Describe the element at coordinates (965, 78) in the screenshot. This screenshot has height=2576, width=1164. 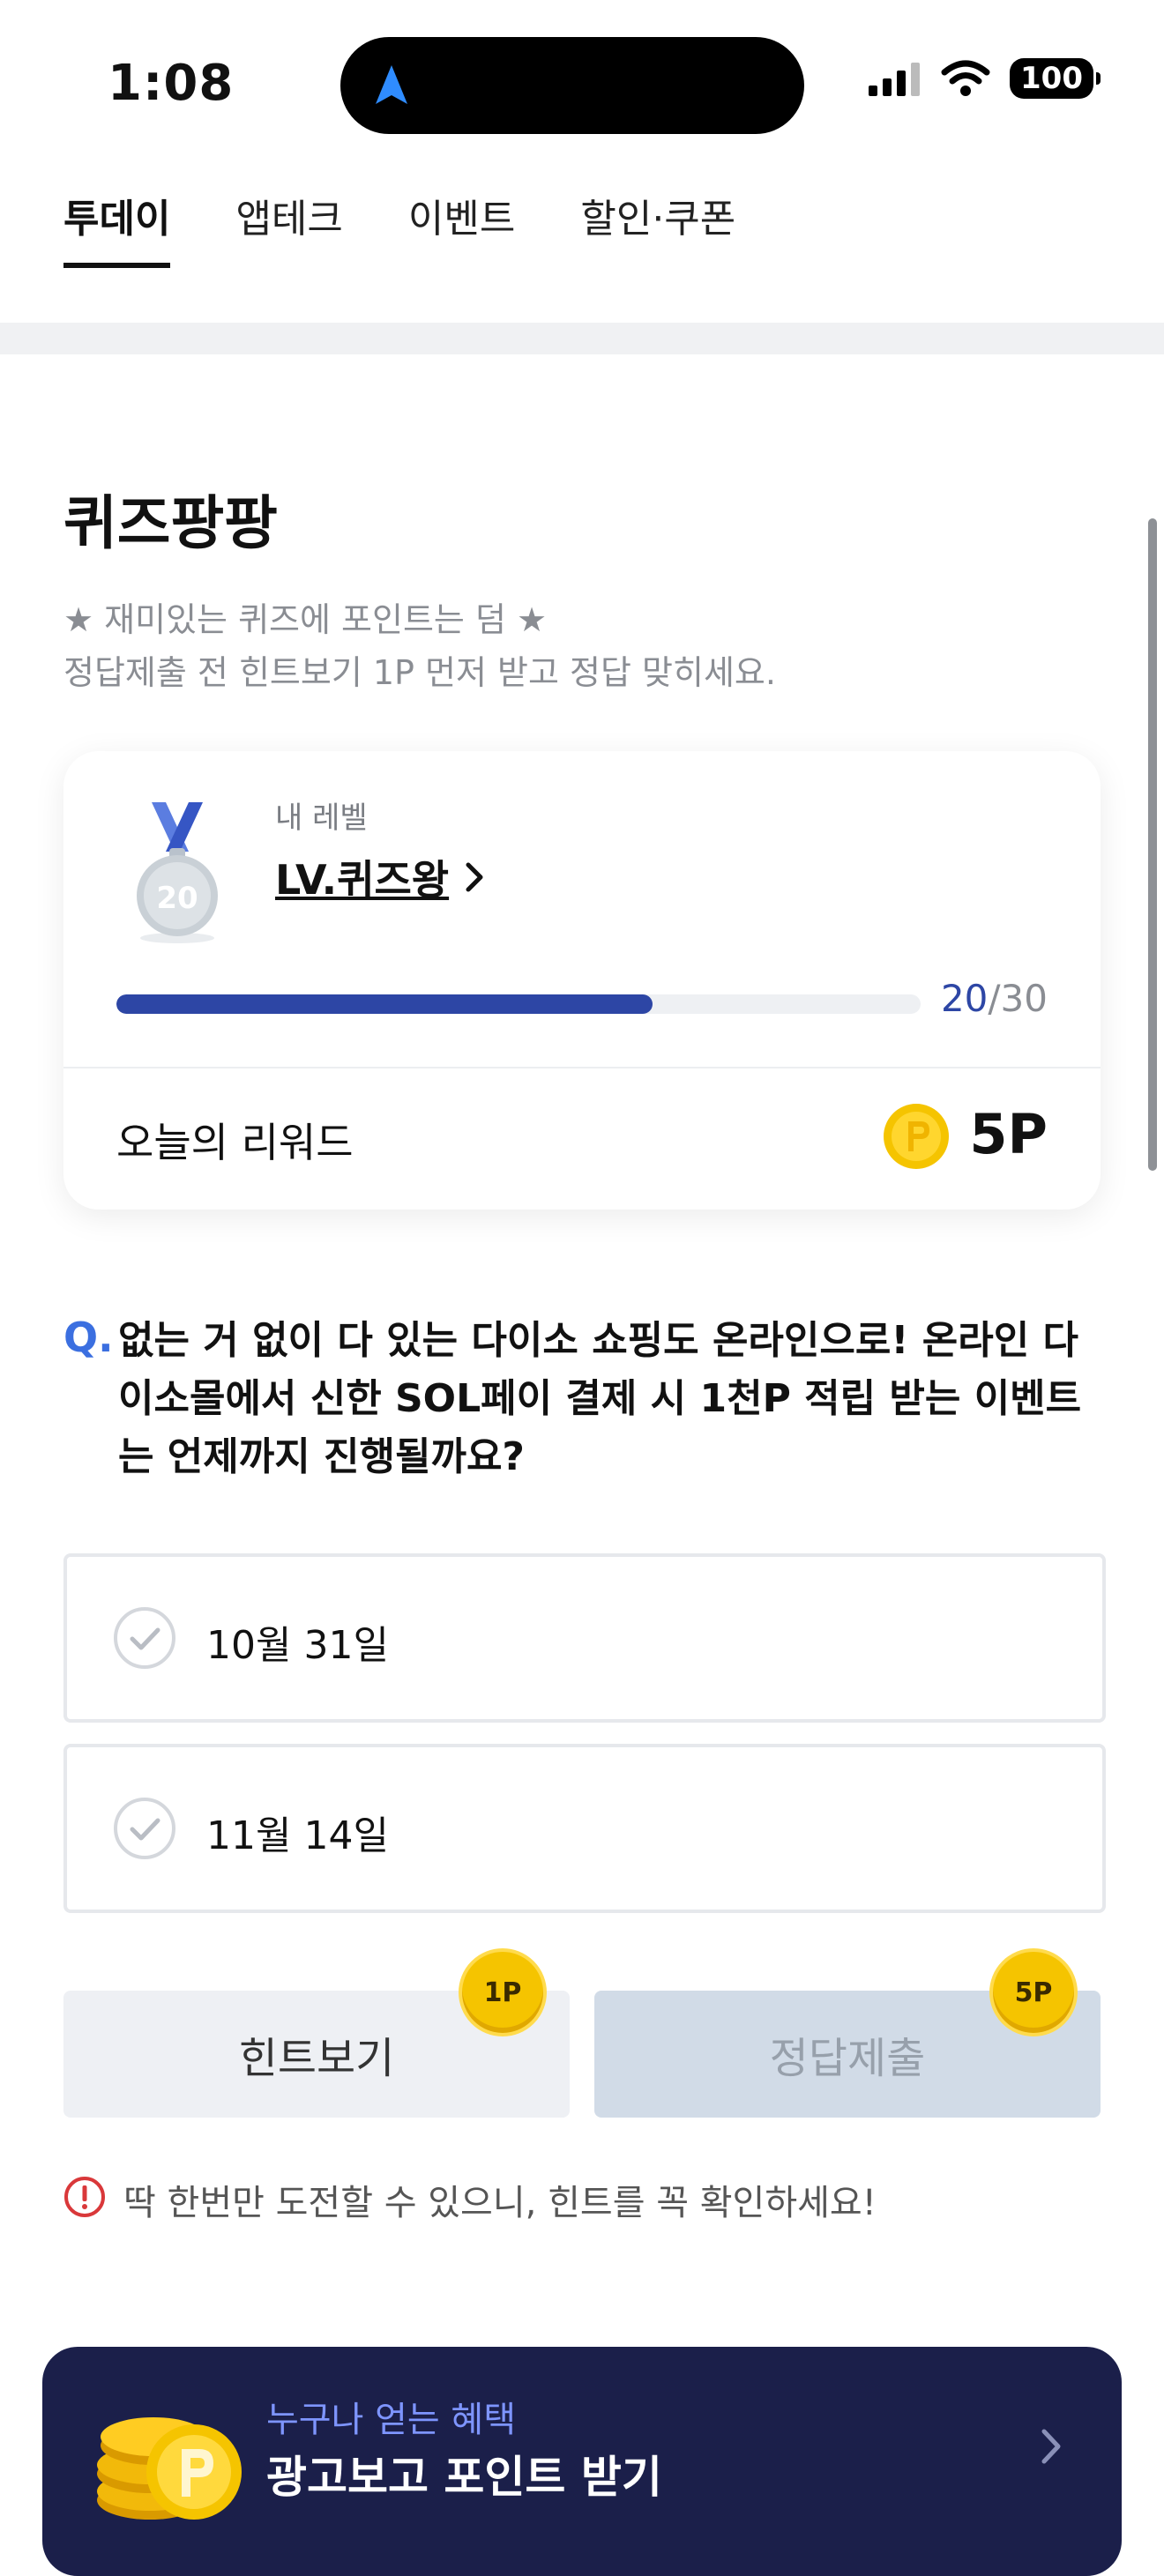
I see `wifi-icon` at that location.